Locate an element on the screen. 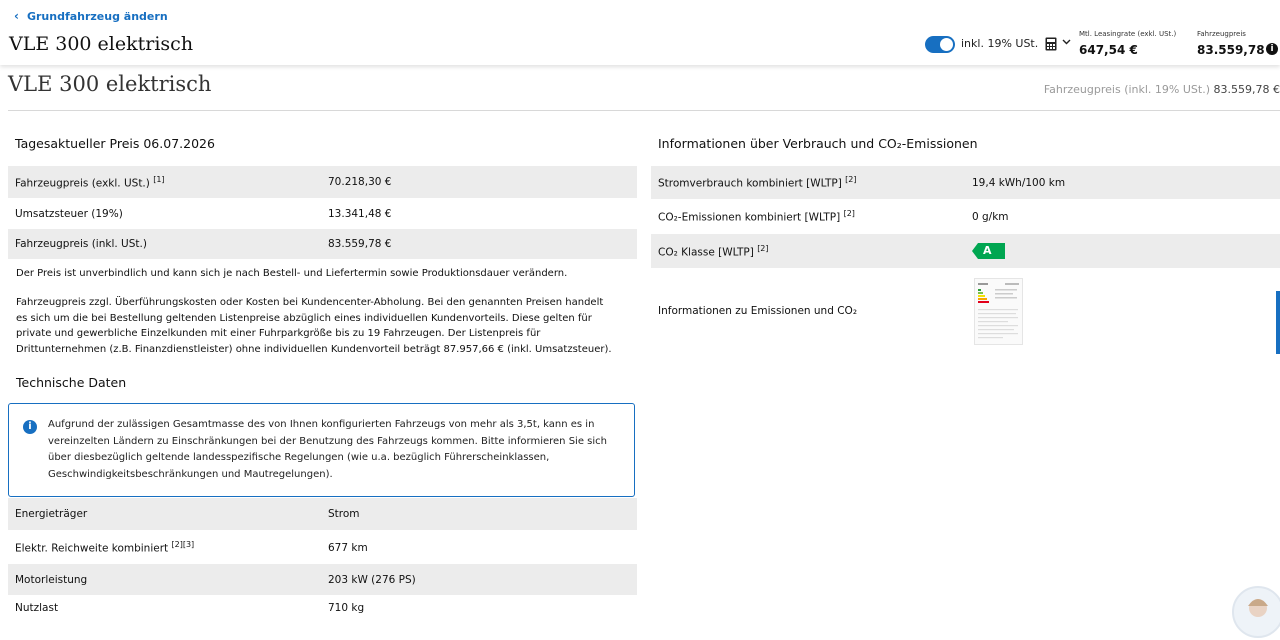 Image resolution: width=1280 pixels, height=640 pixels. table-row: Fahrzeugpreis (inkl. USt.) 83.559,78 € is located at coordinates (322, 244).